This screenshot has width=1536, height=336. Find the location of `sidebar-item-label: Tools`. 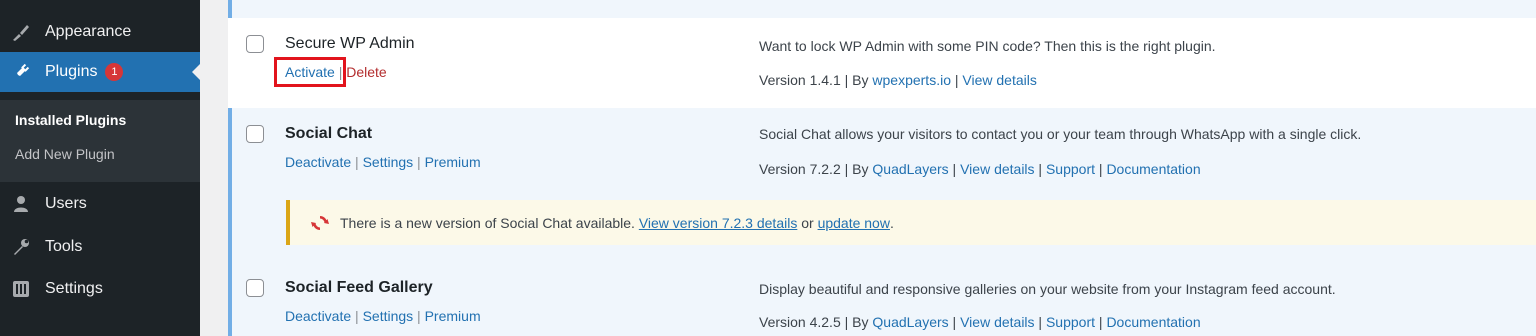

sidebar-item-label: Tools is located at coordinates (64, 246).